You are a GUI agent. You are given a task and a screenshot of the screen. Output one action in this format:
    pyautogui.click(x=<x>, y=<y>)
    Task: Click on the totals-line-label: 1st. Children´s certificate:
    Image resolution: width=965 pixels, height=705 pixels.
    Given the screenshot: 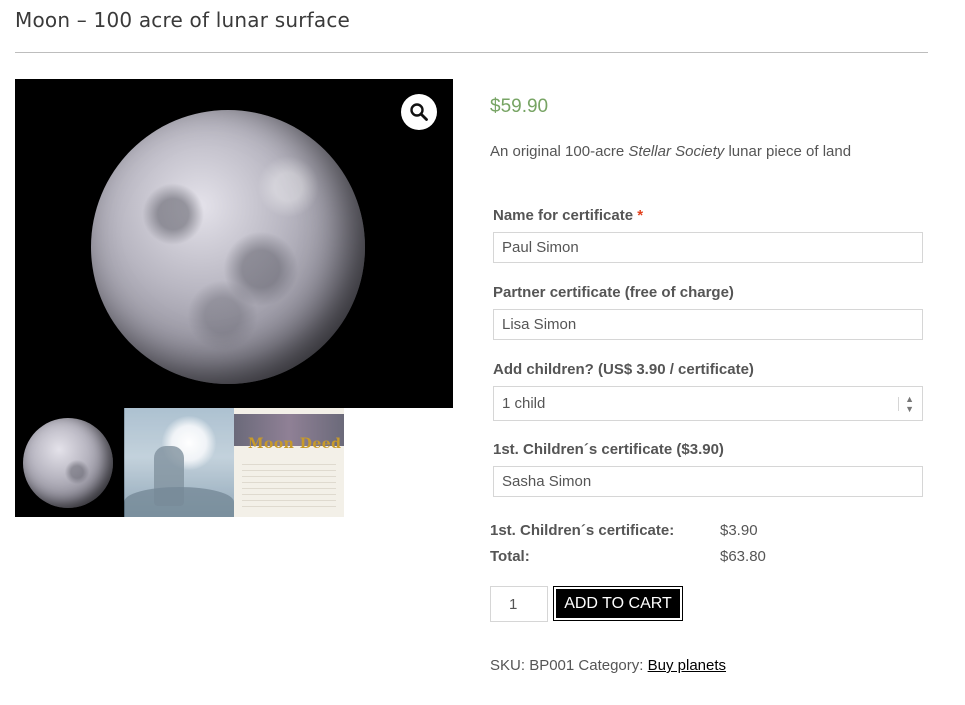 What is the action you would take?
    pyautogui.click(x=582, y=530)
    